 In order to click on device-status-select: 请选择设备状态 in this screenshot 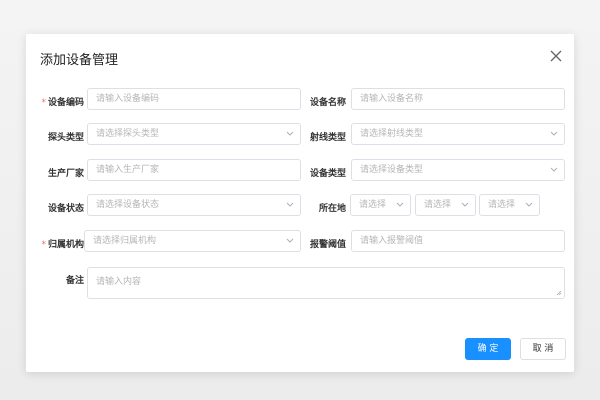, I will do `click(194, 205)`.